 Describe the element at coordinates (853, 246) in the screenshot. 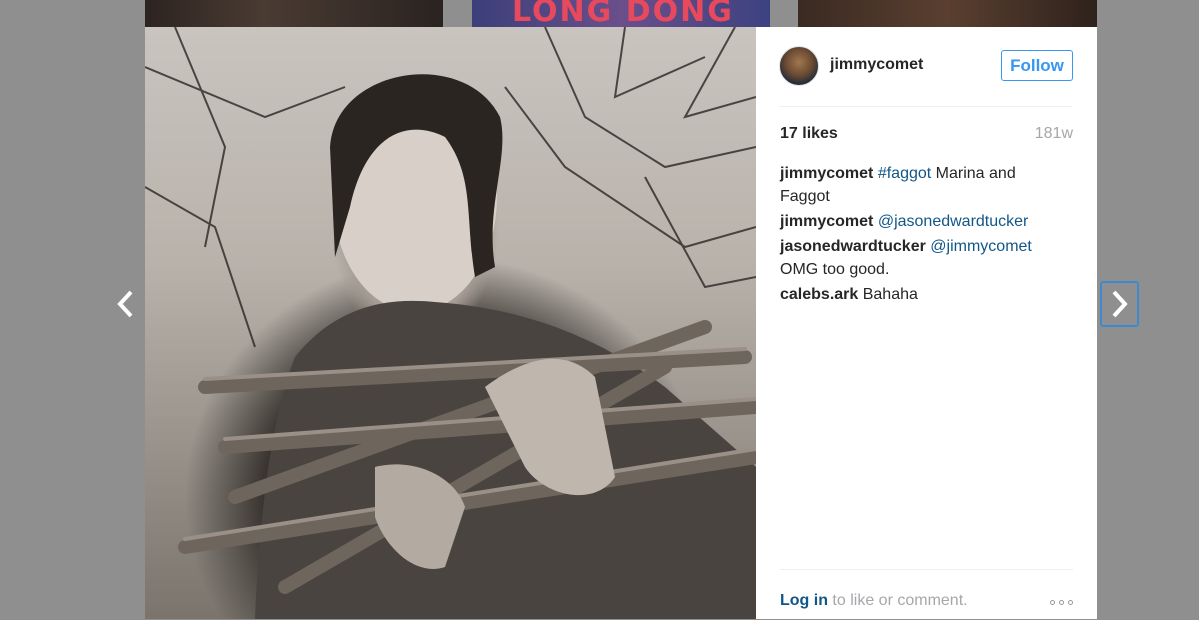

I see `comment-username: jasonedwardtucker` at that location.